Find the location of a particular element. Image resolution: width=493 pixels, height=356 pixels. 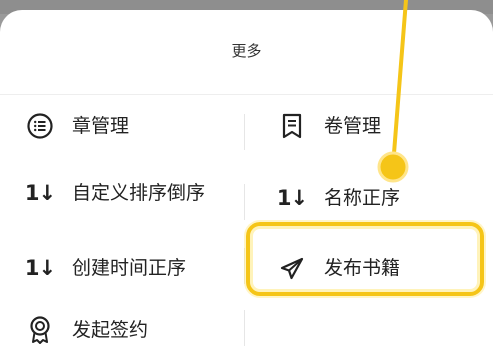

volume-manage-label: 卷管理 is located at coordinates (353, 126).